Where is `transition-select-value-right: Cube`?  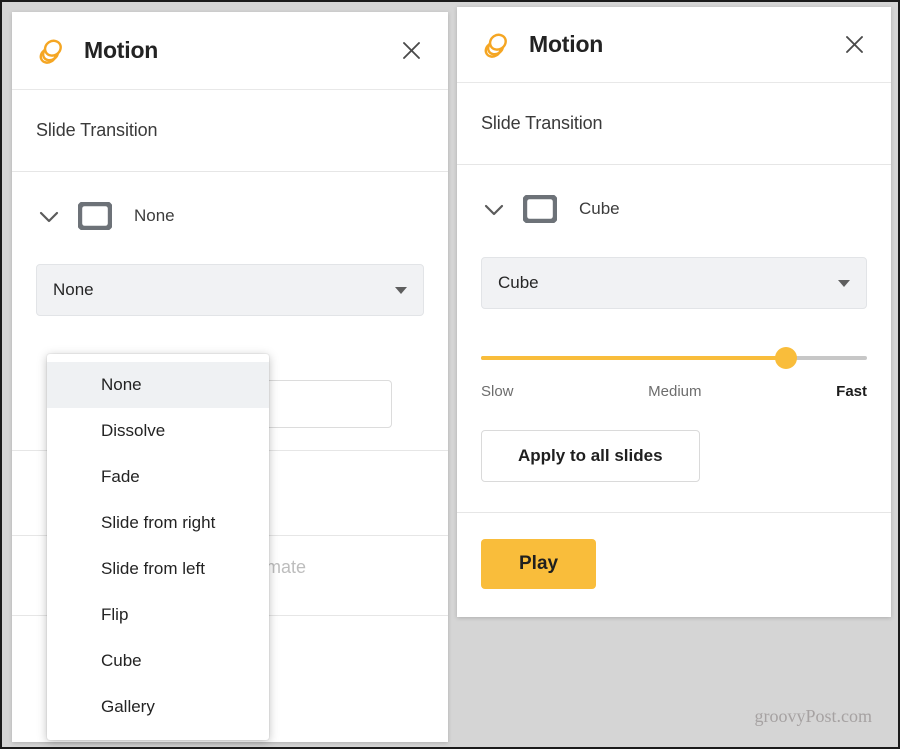 transition-select-value-right: Cube is located at coordinates (518, 282).